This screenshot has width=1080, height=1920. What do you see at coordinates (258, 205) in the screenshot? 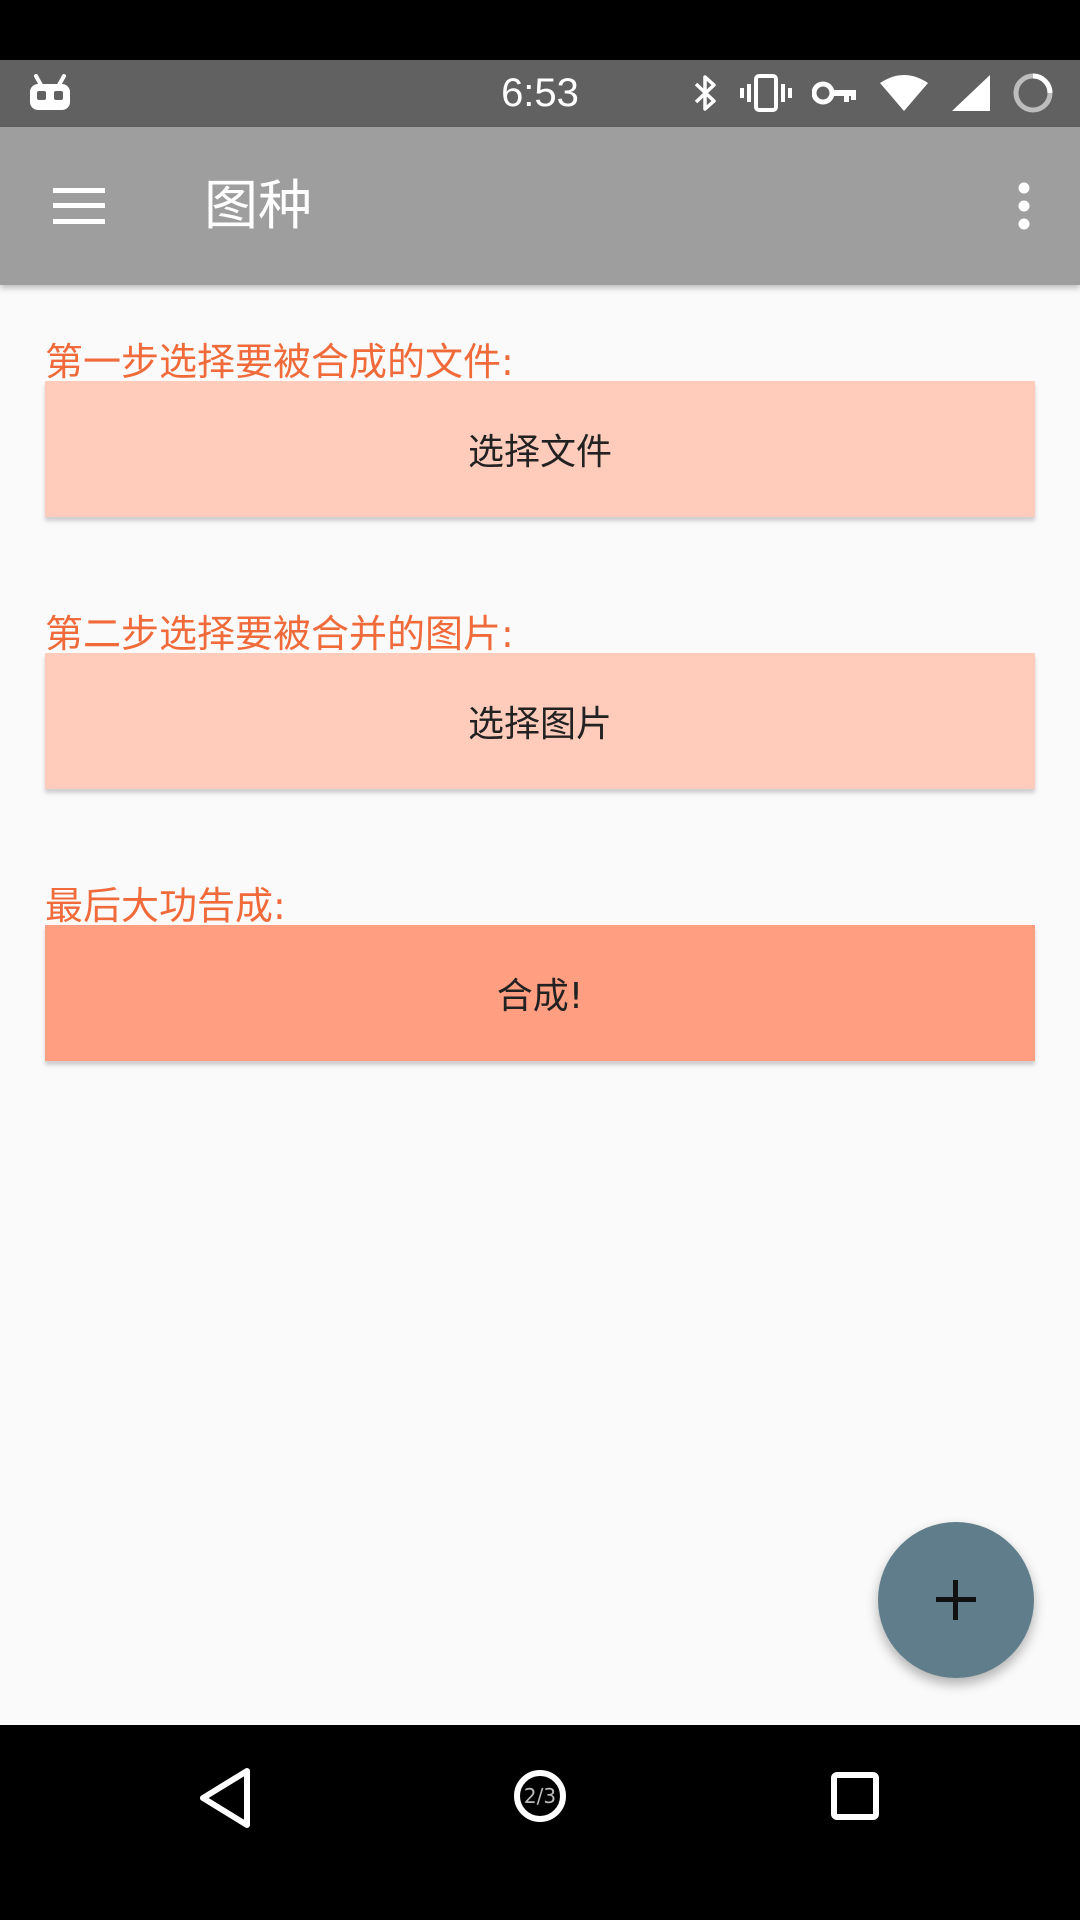
I see `app-title: 图种` at bounding box center [258, 205].